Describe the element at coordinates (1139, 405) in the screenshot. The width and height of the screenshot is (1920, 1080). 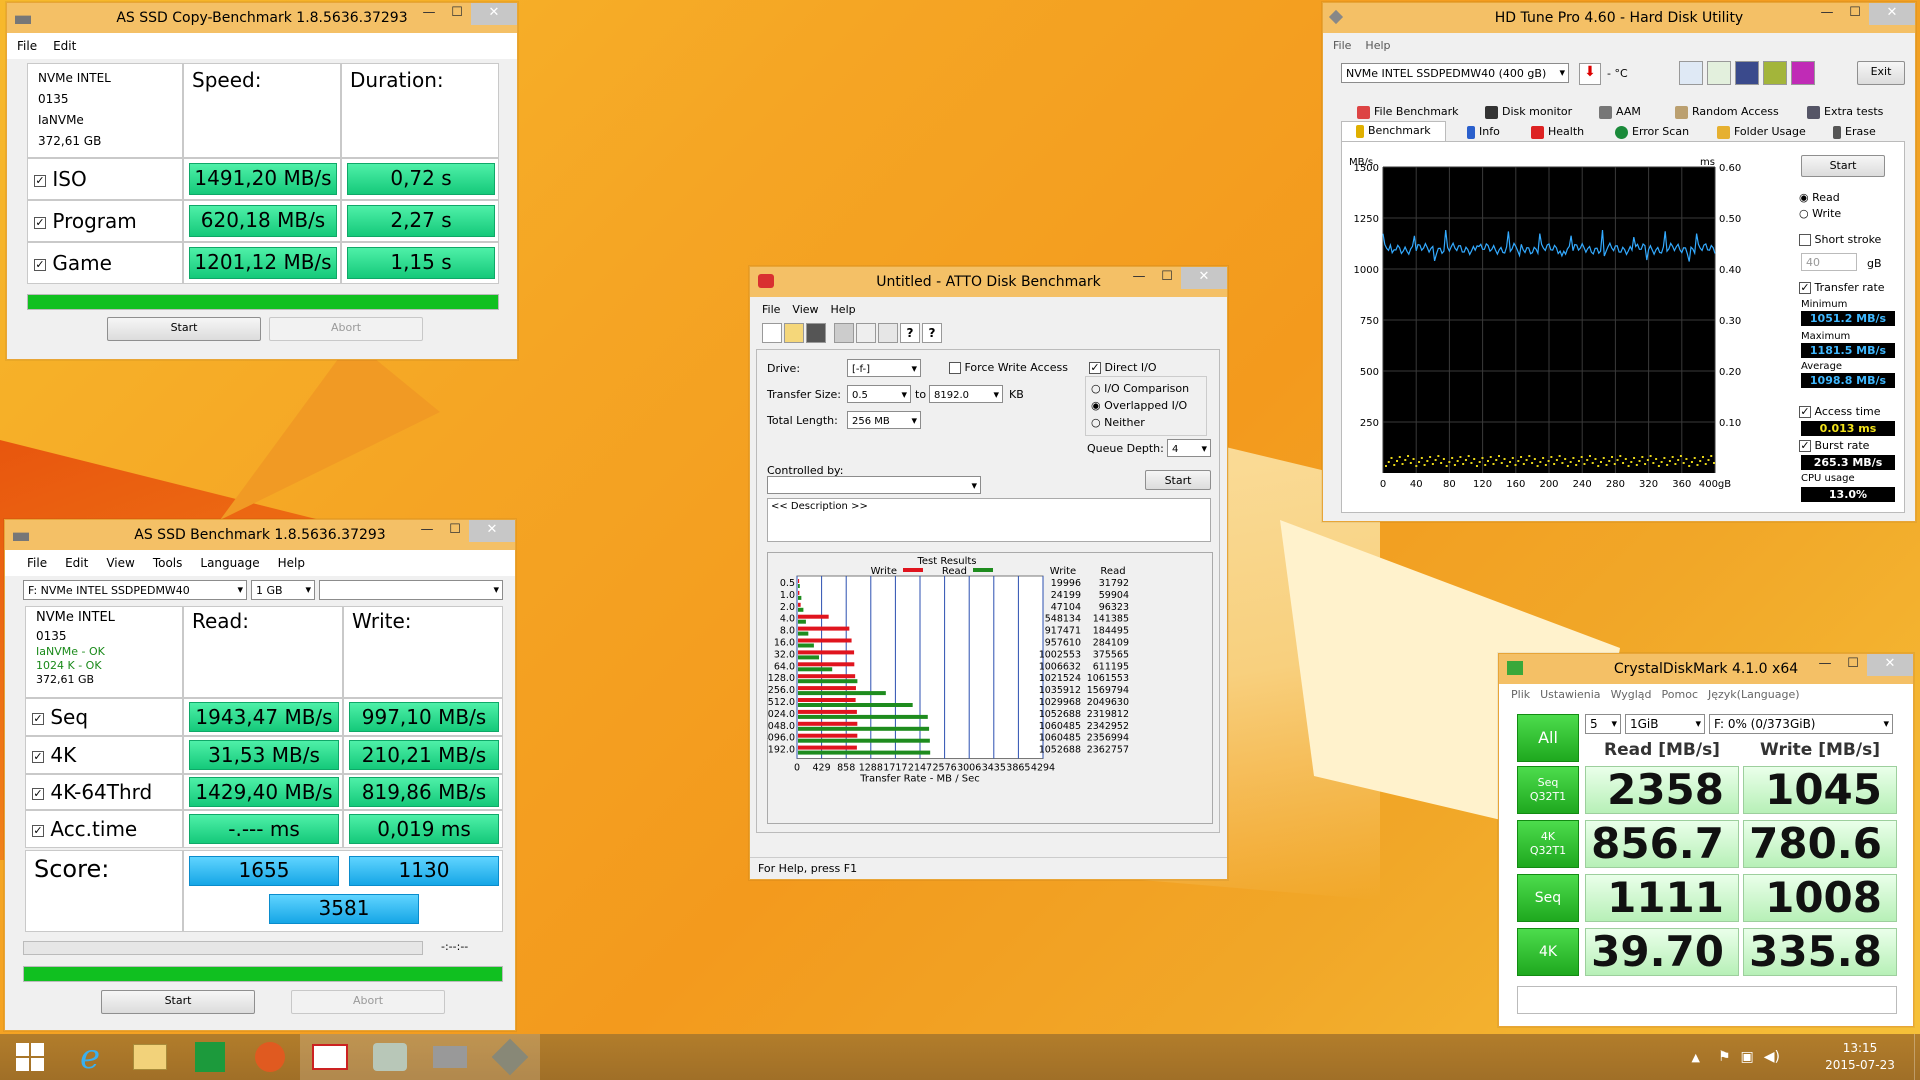
I see `overlapped-io-radio: ◉ Overlapped I/O` at that location.